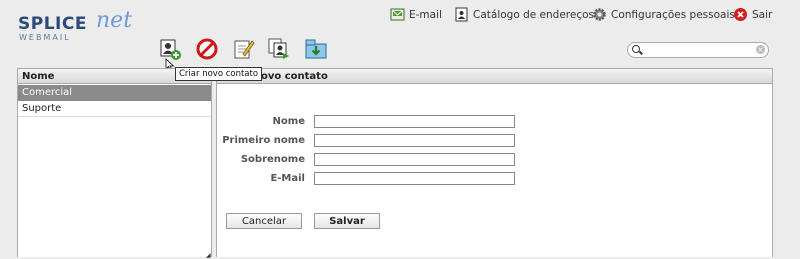 This screenshot has height=259, width=800. Describe the element at coordinates (599, 14) in the screenshot. I see `gear-icon` at that location.